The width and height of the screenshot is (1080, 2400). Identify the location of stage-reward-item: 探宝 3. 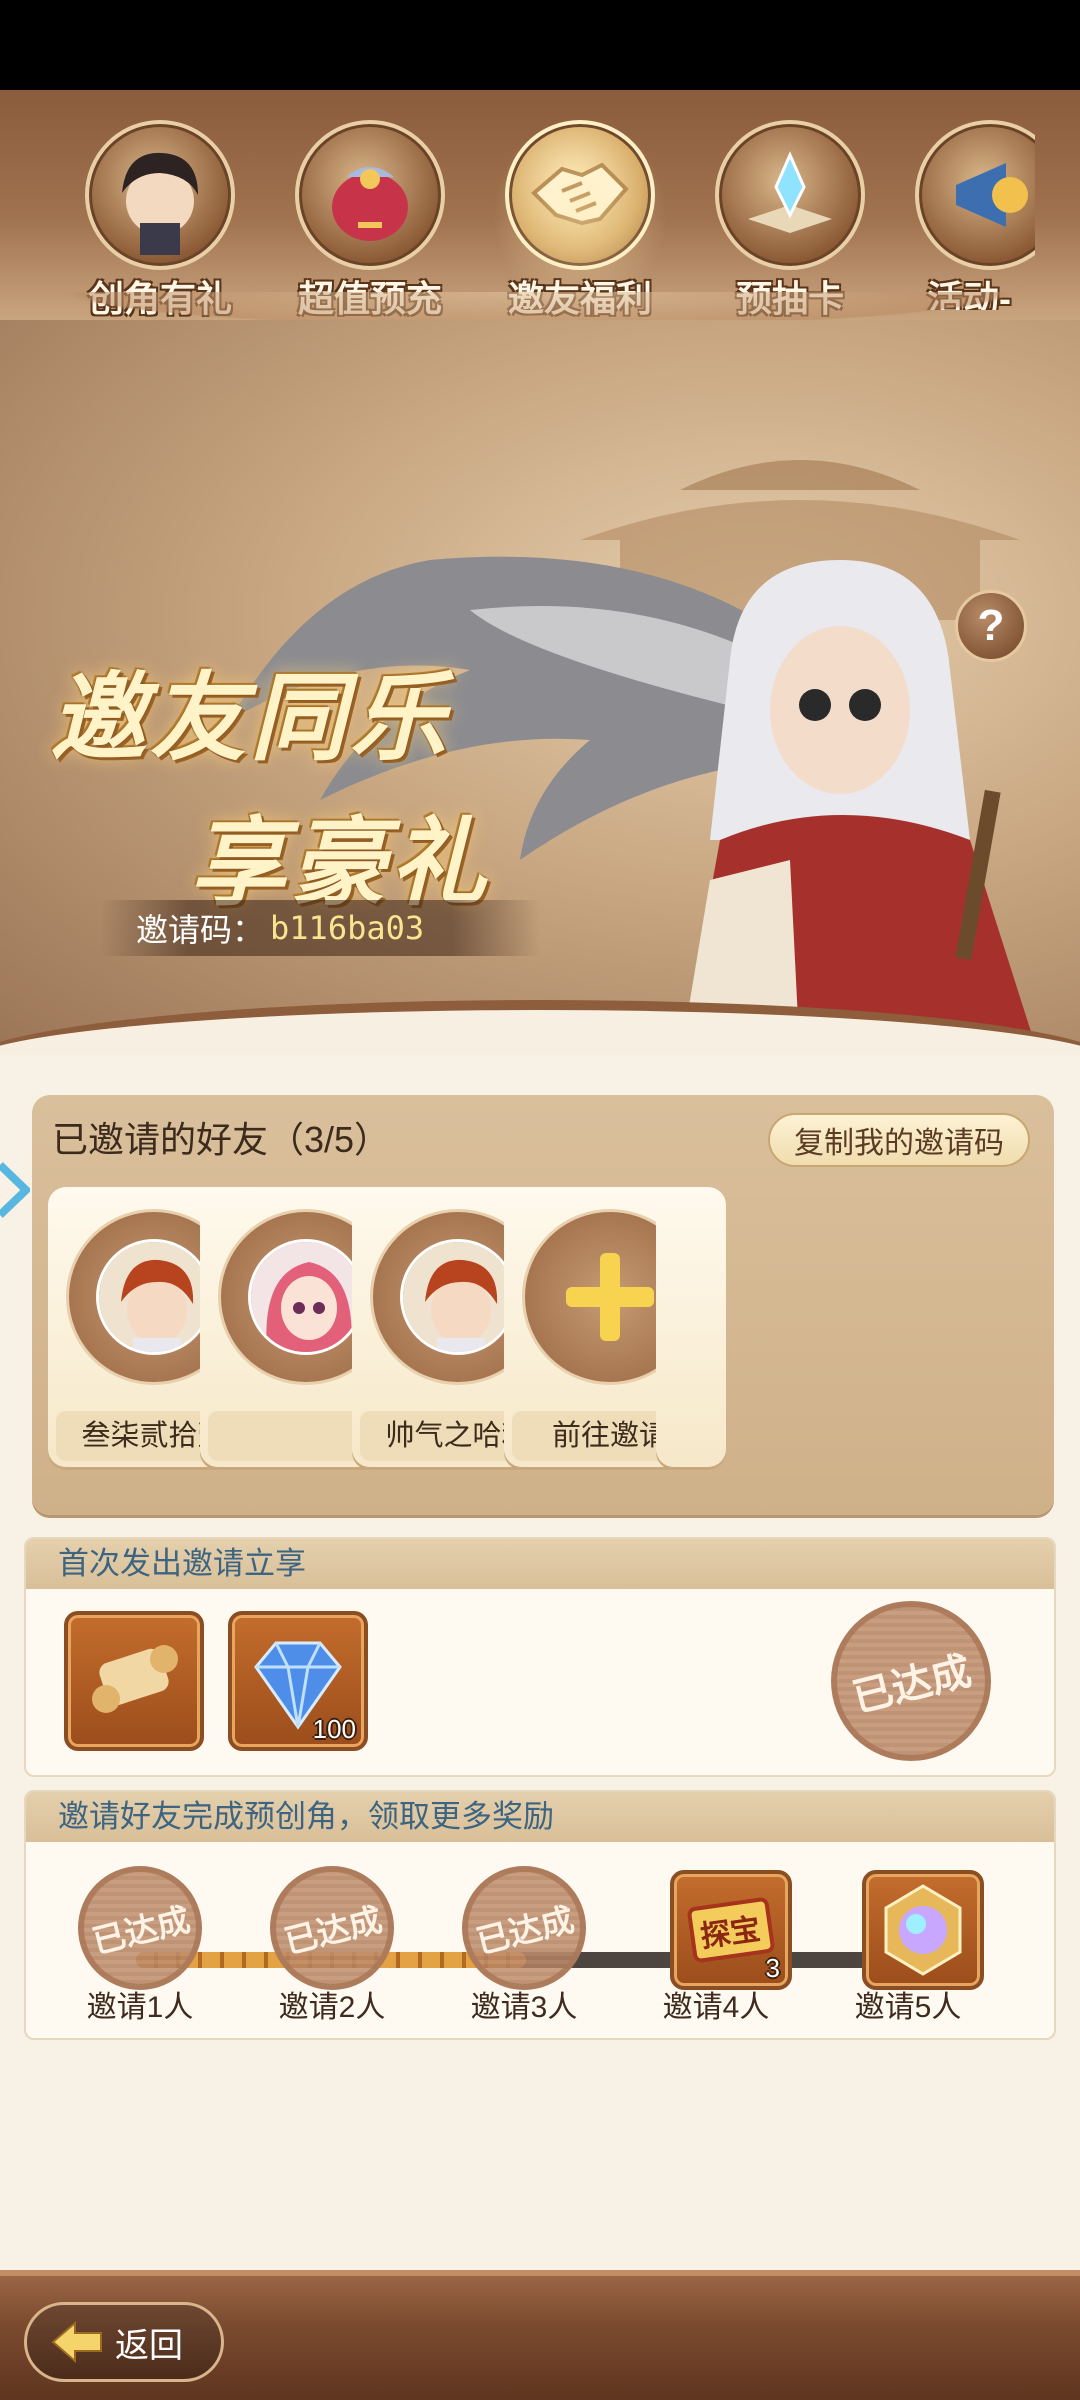
(731, 1930).